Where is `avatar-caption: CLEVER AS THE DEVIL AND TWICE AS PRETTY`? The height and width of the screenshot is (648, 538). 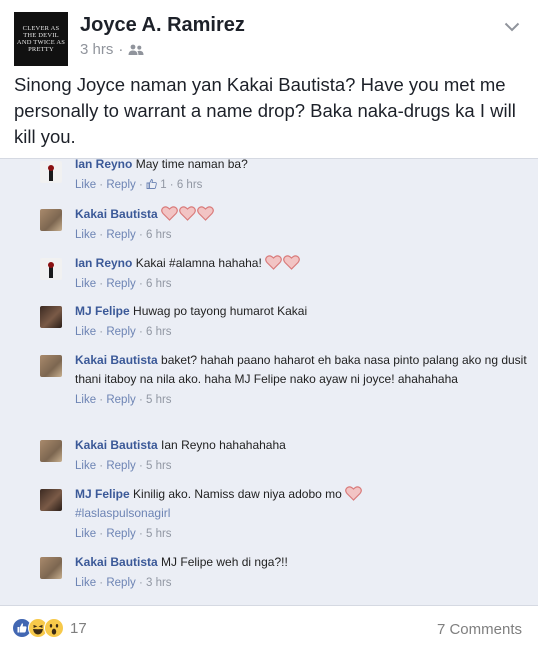 avatar-caption: CLEVER AS THE DEVIL AND TWICE AS PRETTY is located at coordinates (41, 39).